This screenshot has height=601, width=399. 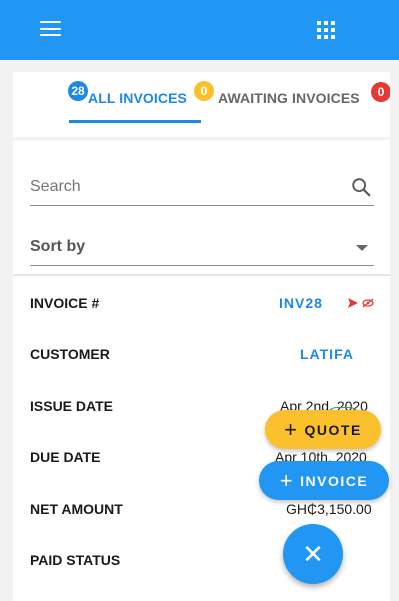 I want to click on invoice-tabs: ALL INVOICES 28 AWAITING INVOICES 0 0, so click(x=201, y=104).